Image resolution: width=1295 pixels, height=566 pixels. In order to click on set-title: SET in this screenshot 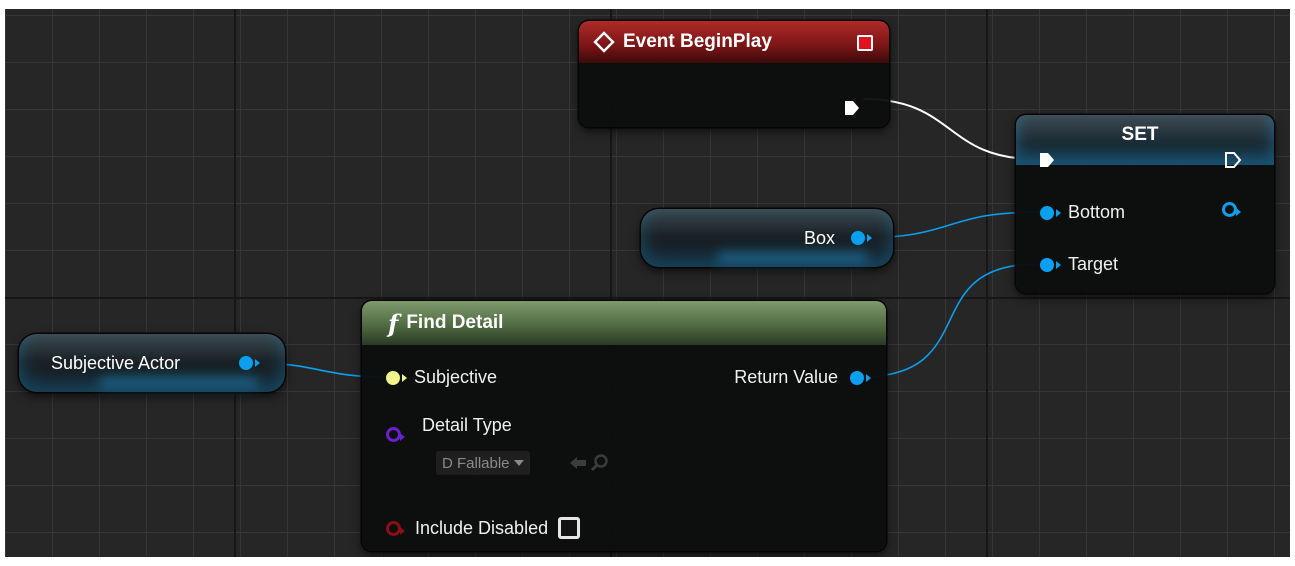, I will do `click(1140, 134)`.